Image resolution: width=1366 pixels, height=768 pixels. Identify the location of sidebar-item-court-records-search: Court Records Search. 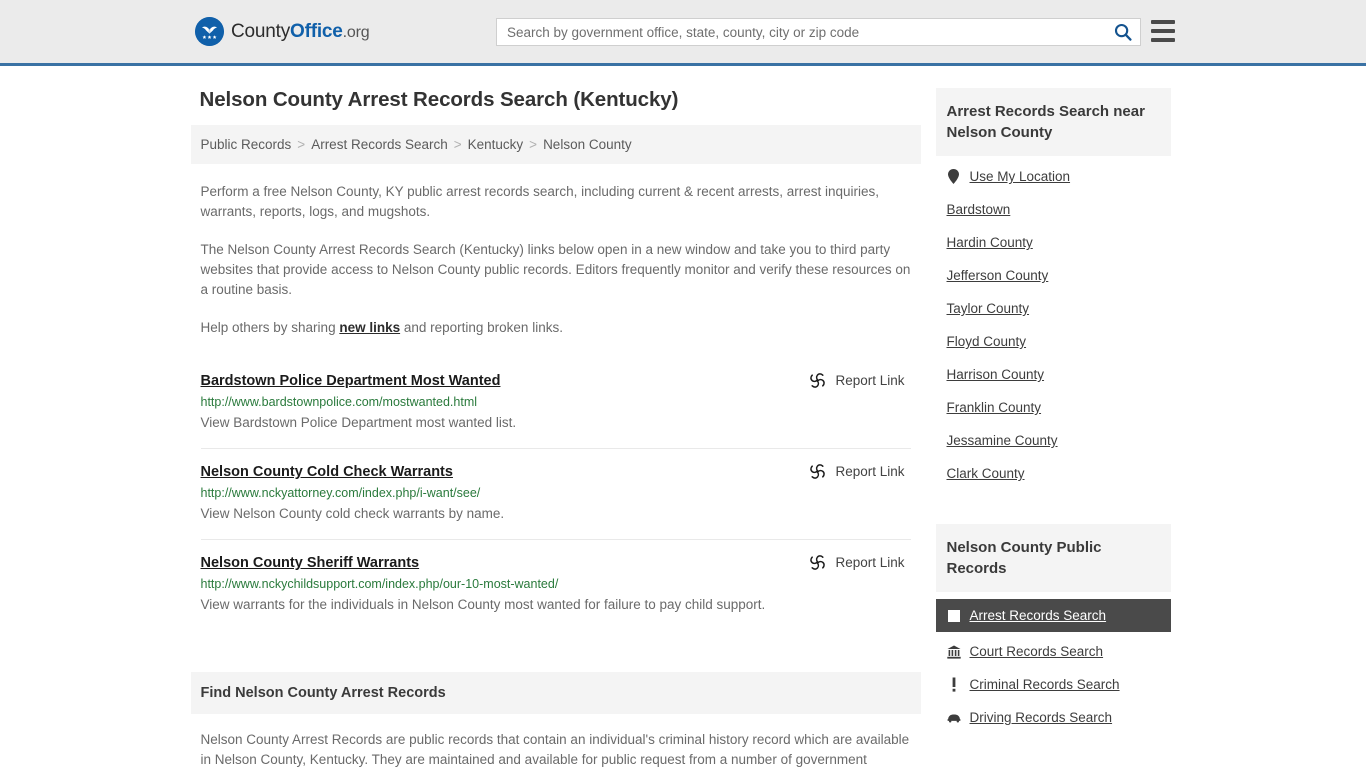
(1053, 651).